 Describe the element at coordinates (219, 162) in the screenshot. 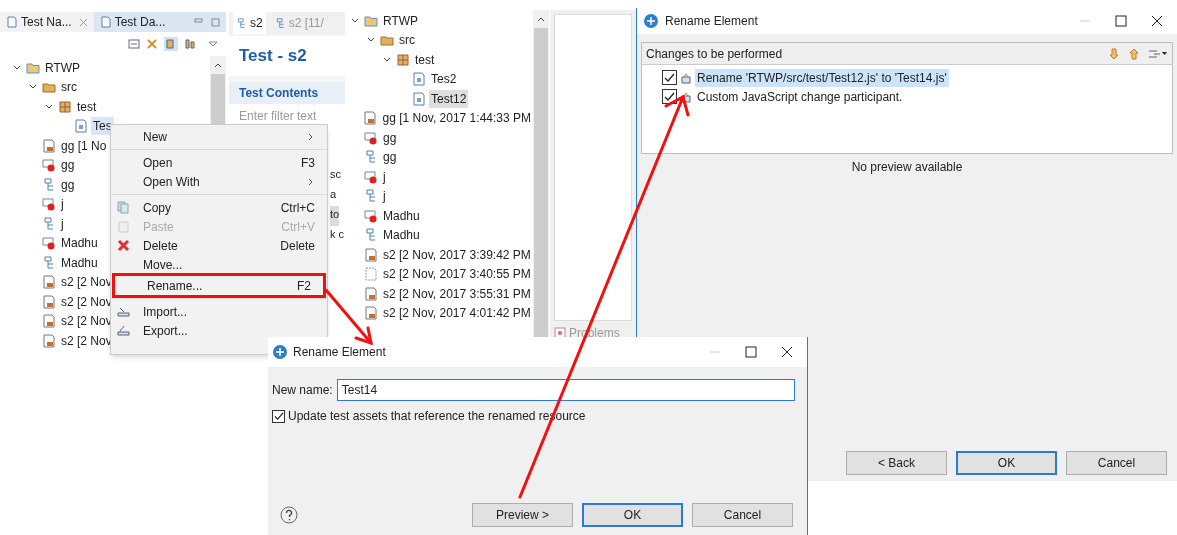

I see `menu-item: Open F3` at that location.